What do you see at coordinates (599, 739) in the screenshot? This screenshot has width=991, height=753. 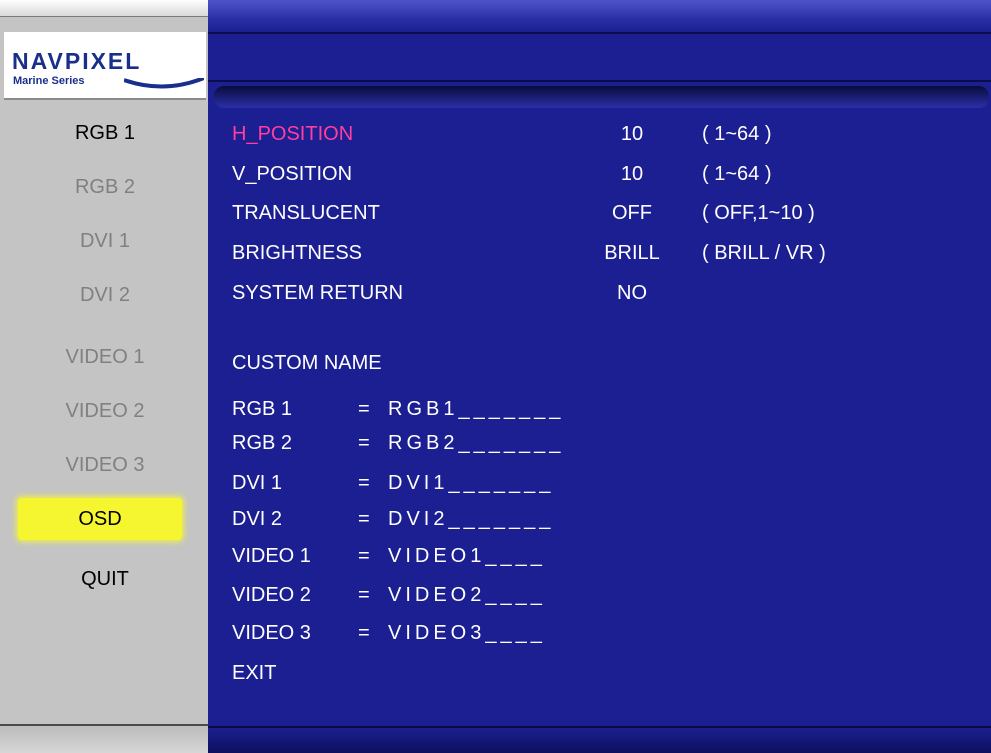 I see `panel-bottom-bar` at bounding box center [599, 739].